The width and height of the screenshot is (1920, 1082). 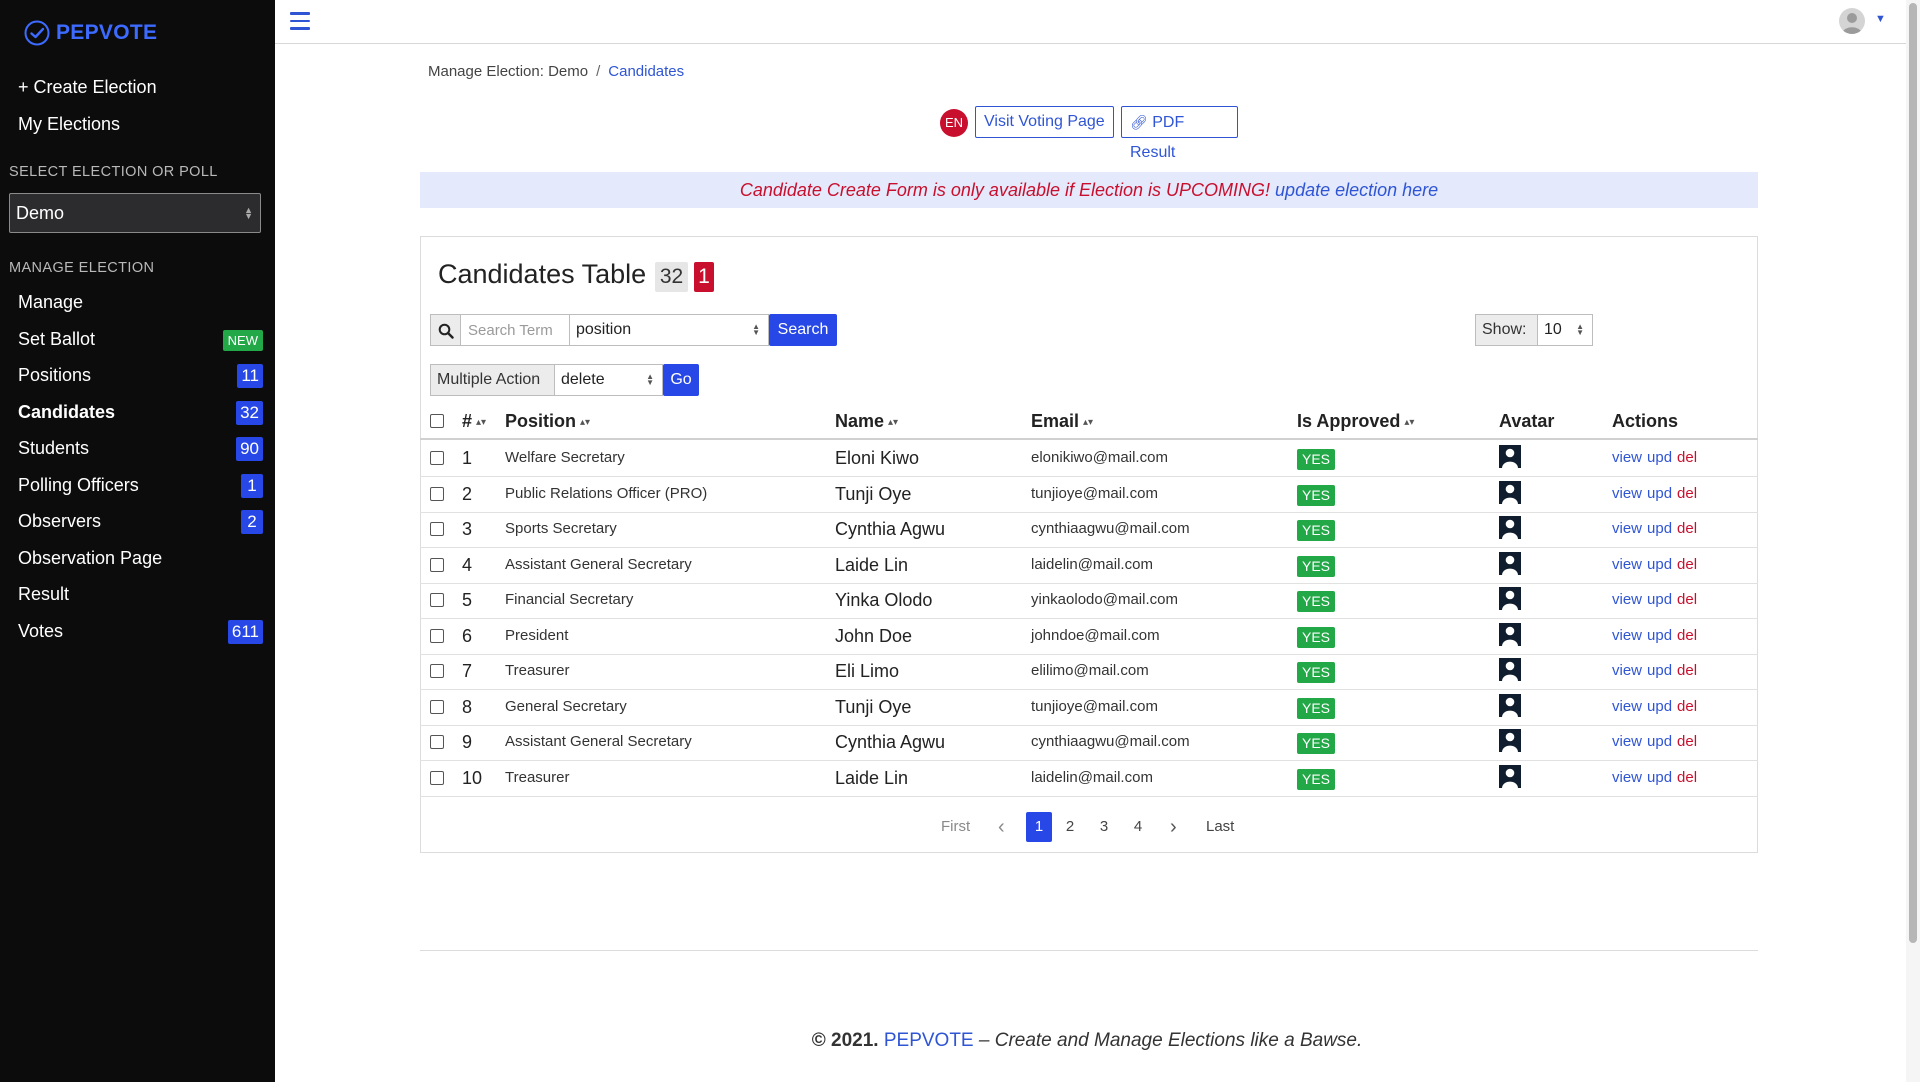 I want to click on create-election-link: + Create Election, so click(x=87, y=87).